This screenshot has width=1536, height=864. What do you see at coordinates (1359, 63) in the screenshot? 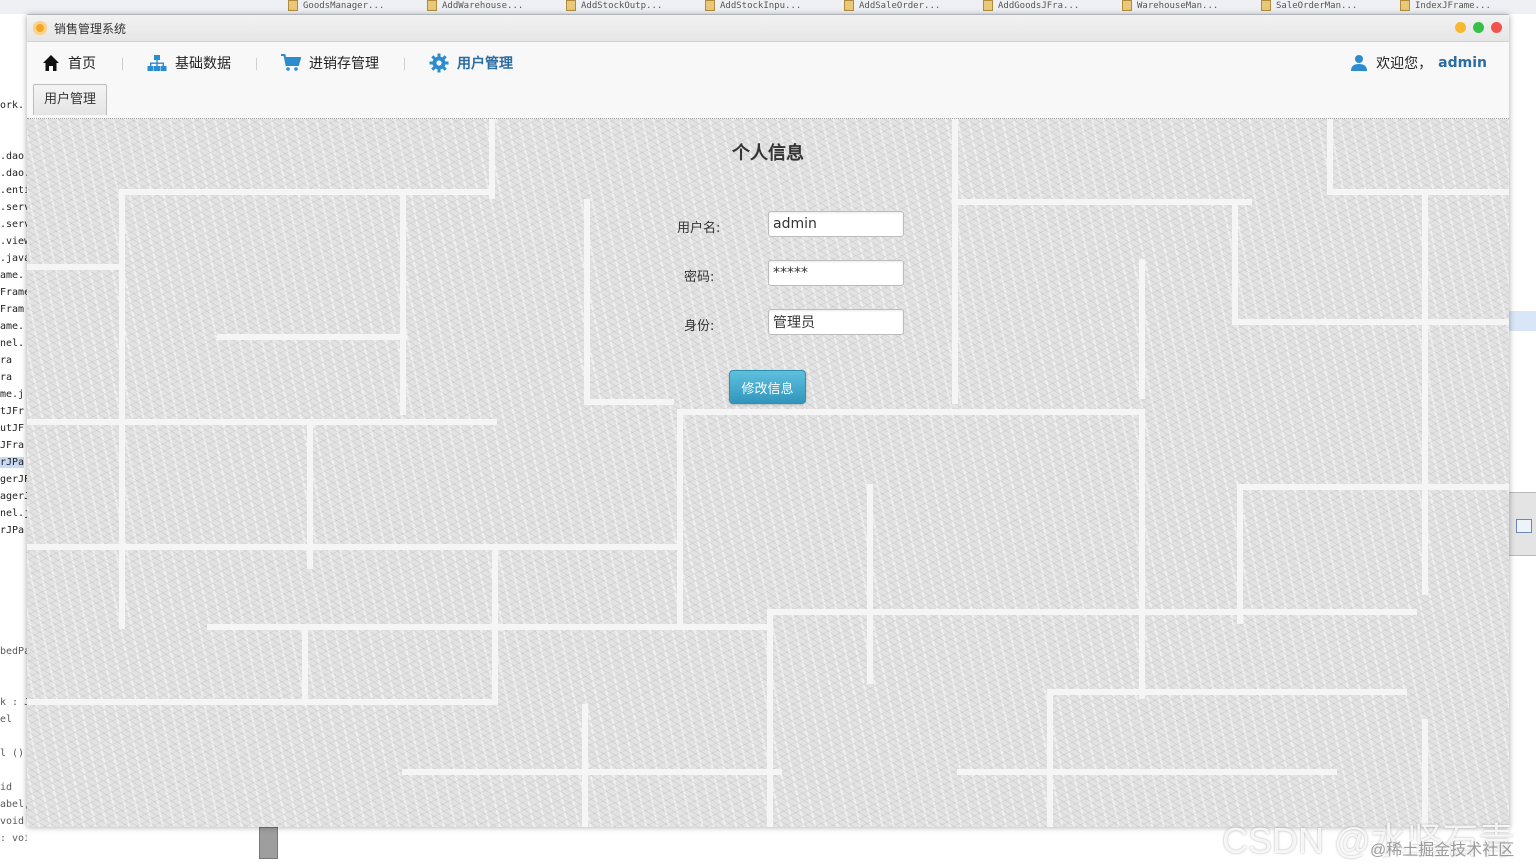
I see `user-icon` at bounding box center [1359, 63].